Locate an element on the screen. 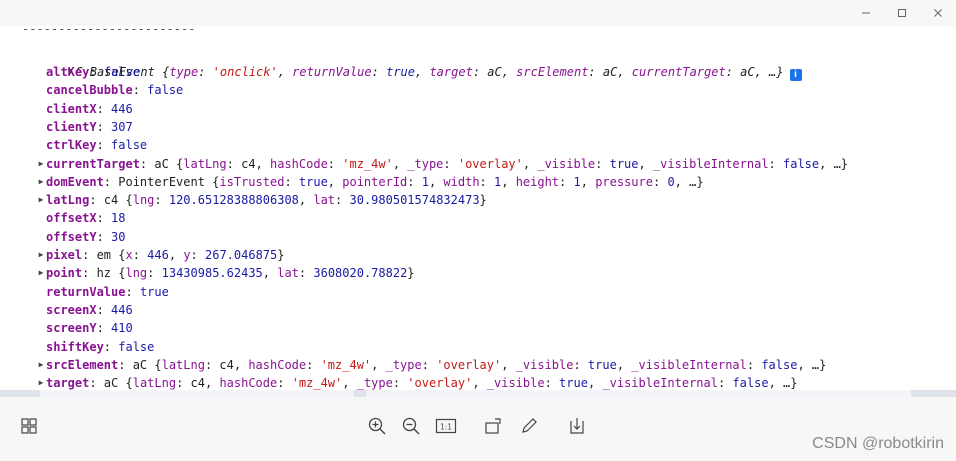  property-key: offsetX is located at coordinates (71, 218).